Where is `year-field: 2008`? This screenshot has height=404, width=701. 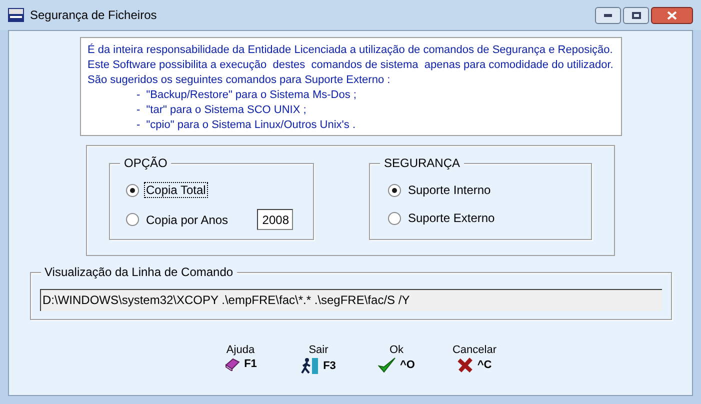 year-field: 2008 is located at coordinates (275, 219).